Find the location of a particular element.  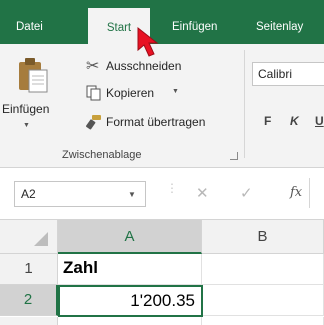

name-box: A2 is located at coordinates (80, 194).